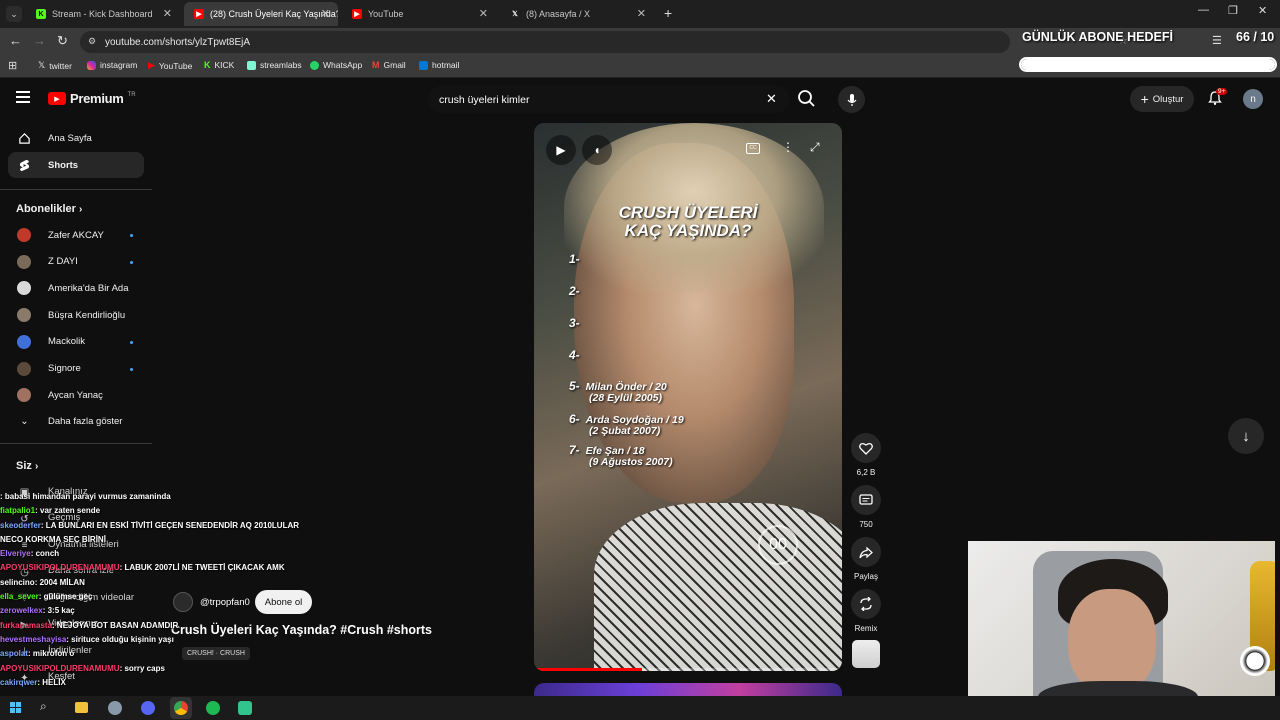  Describe the element at coordinates (1262, 10) in the screenshot. I see `close-window-button: ✕` at that location.